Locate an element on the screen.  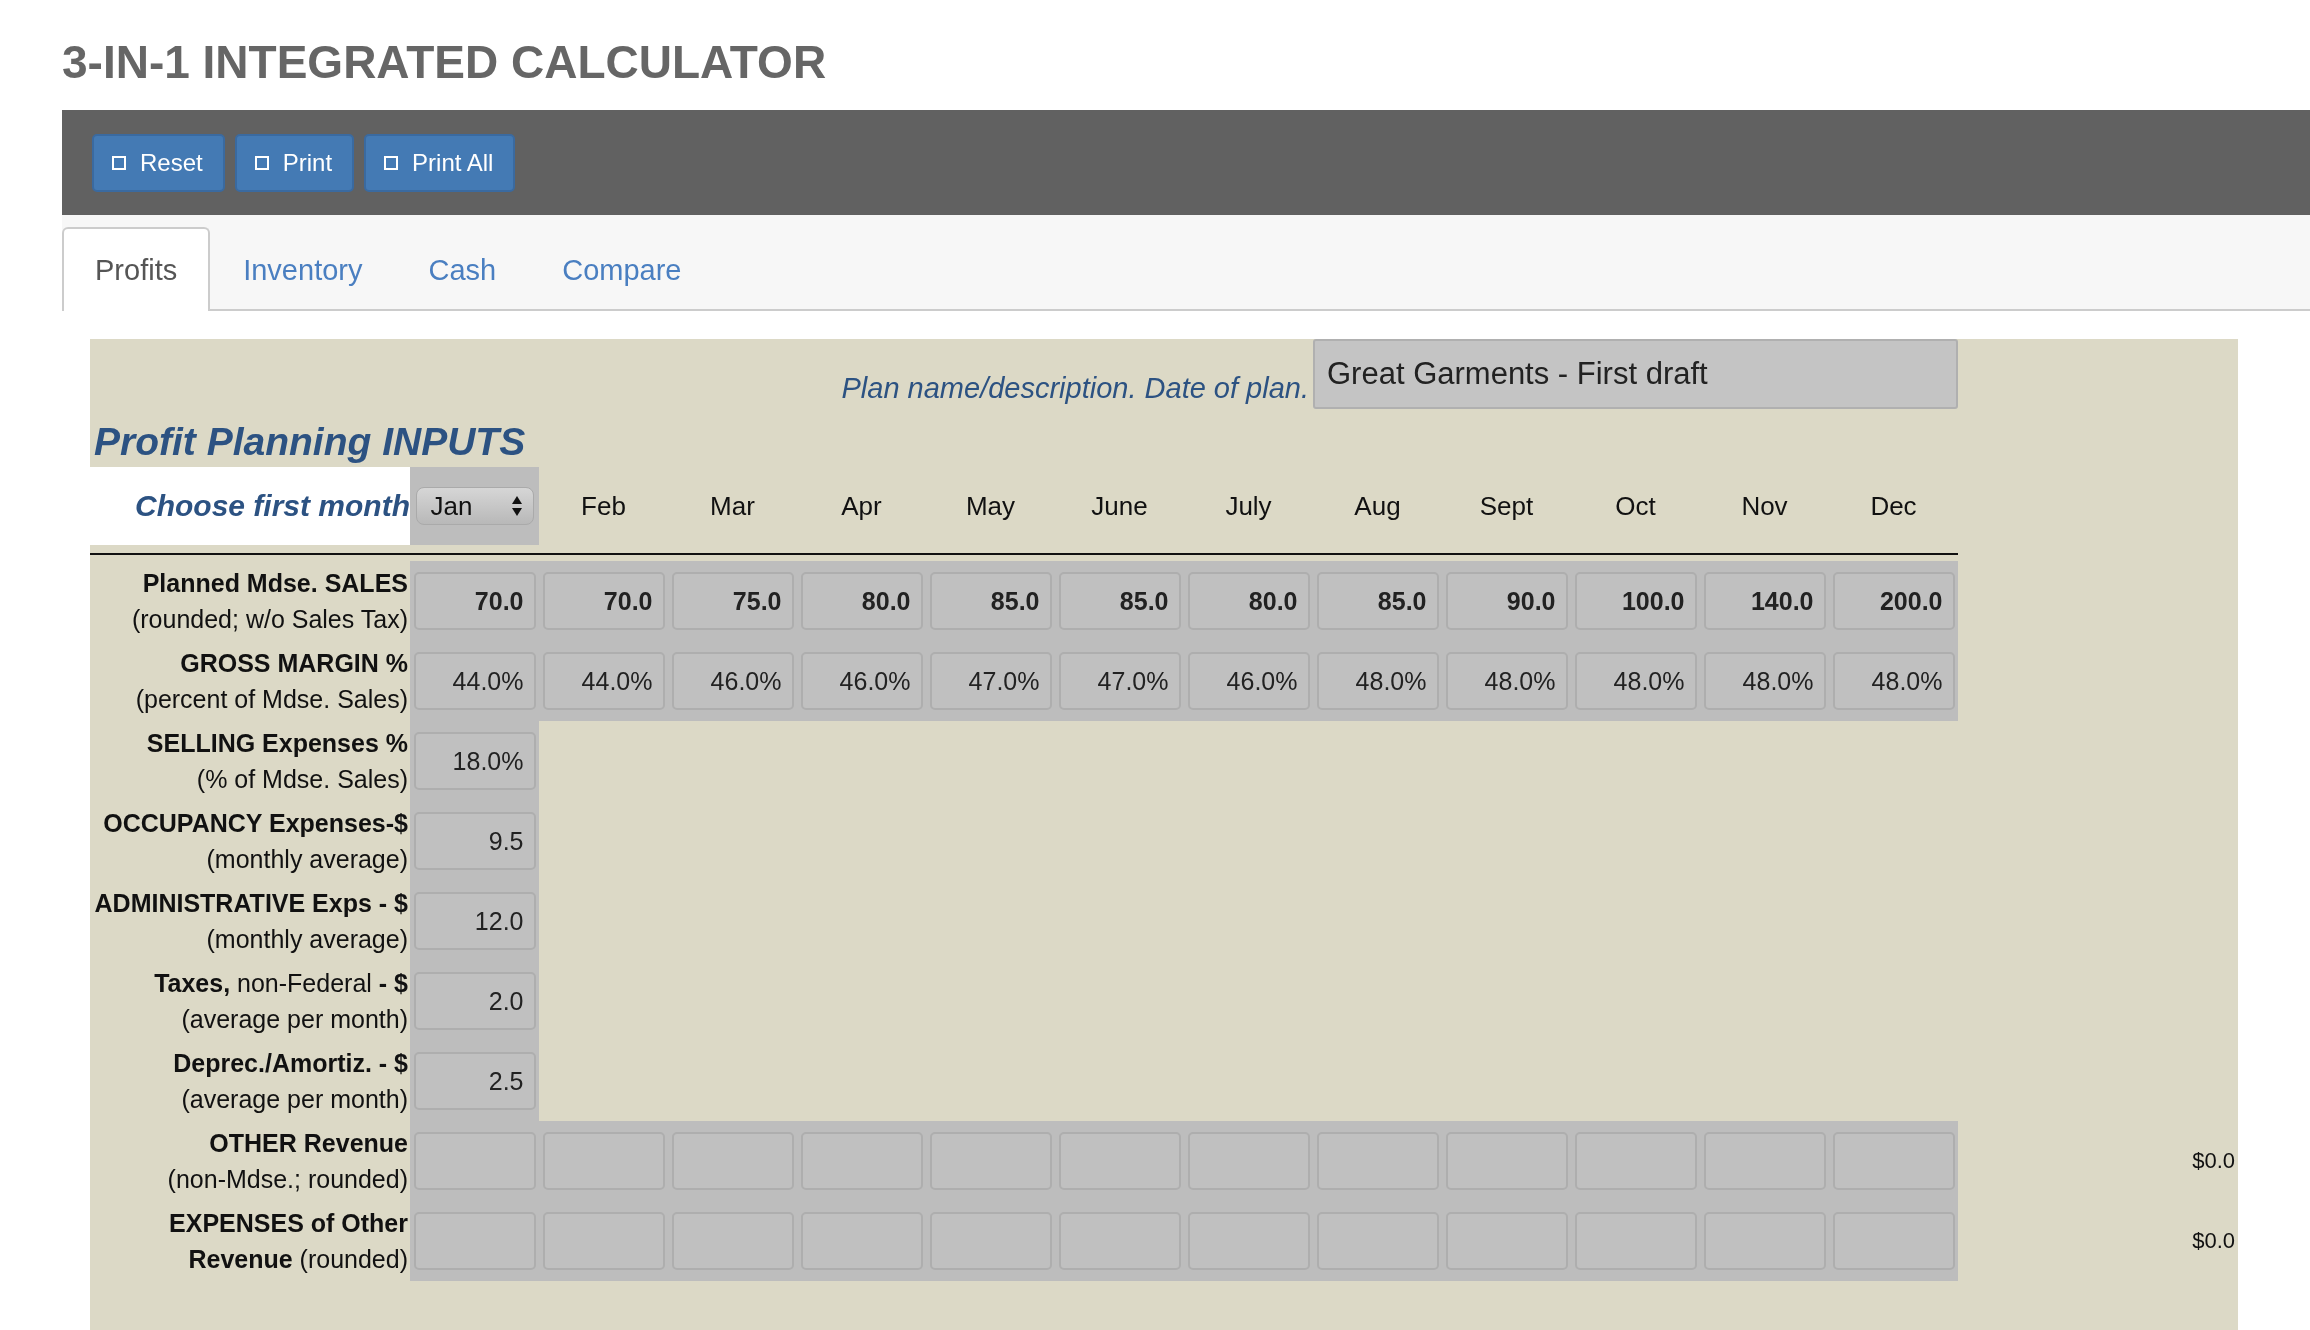
toolbar-button: Print is located at coordinates (294, 162).